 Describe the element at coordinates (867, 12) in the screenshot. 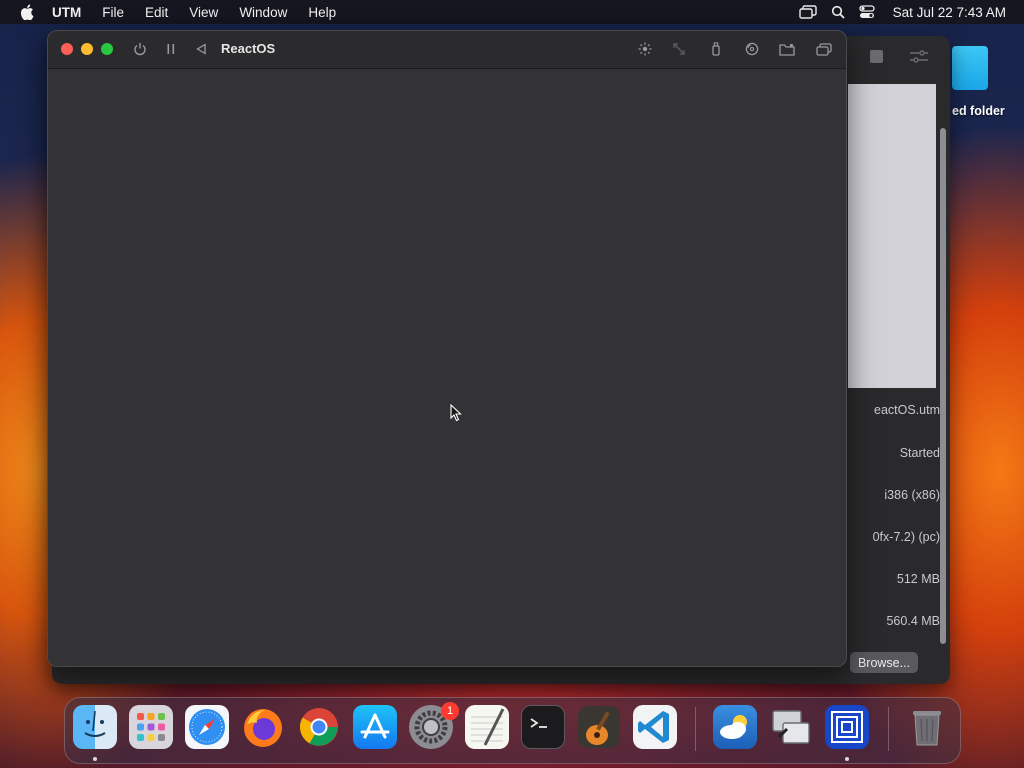

I see `control-center-icon` at that location.